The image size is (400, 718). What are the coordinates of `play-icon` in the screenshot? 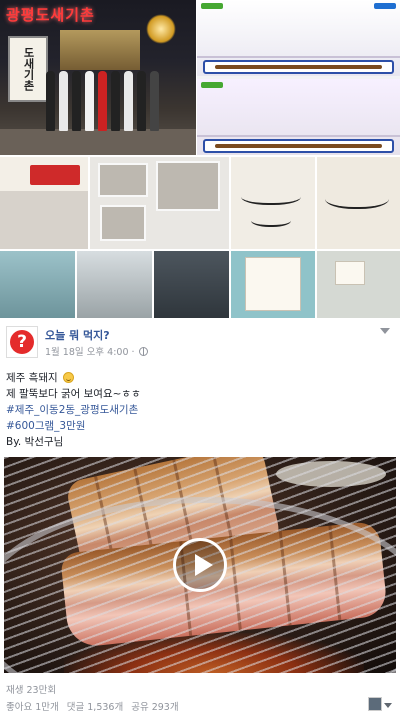 It's located at (200, 565).